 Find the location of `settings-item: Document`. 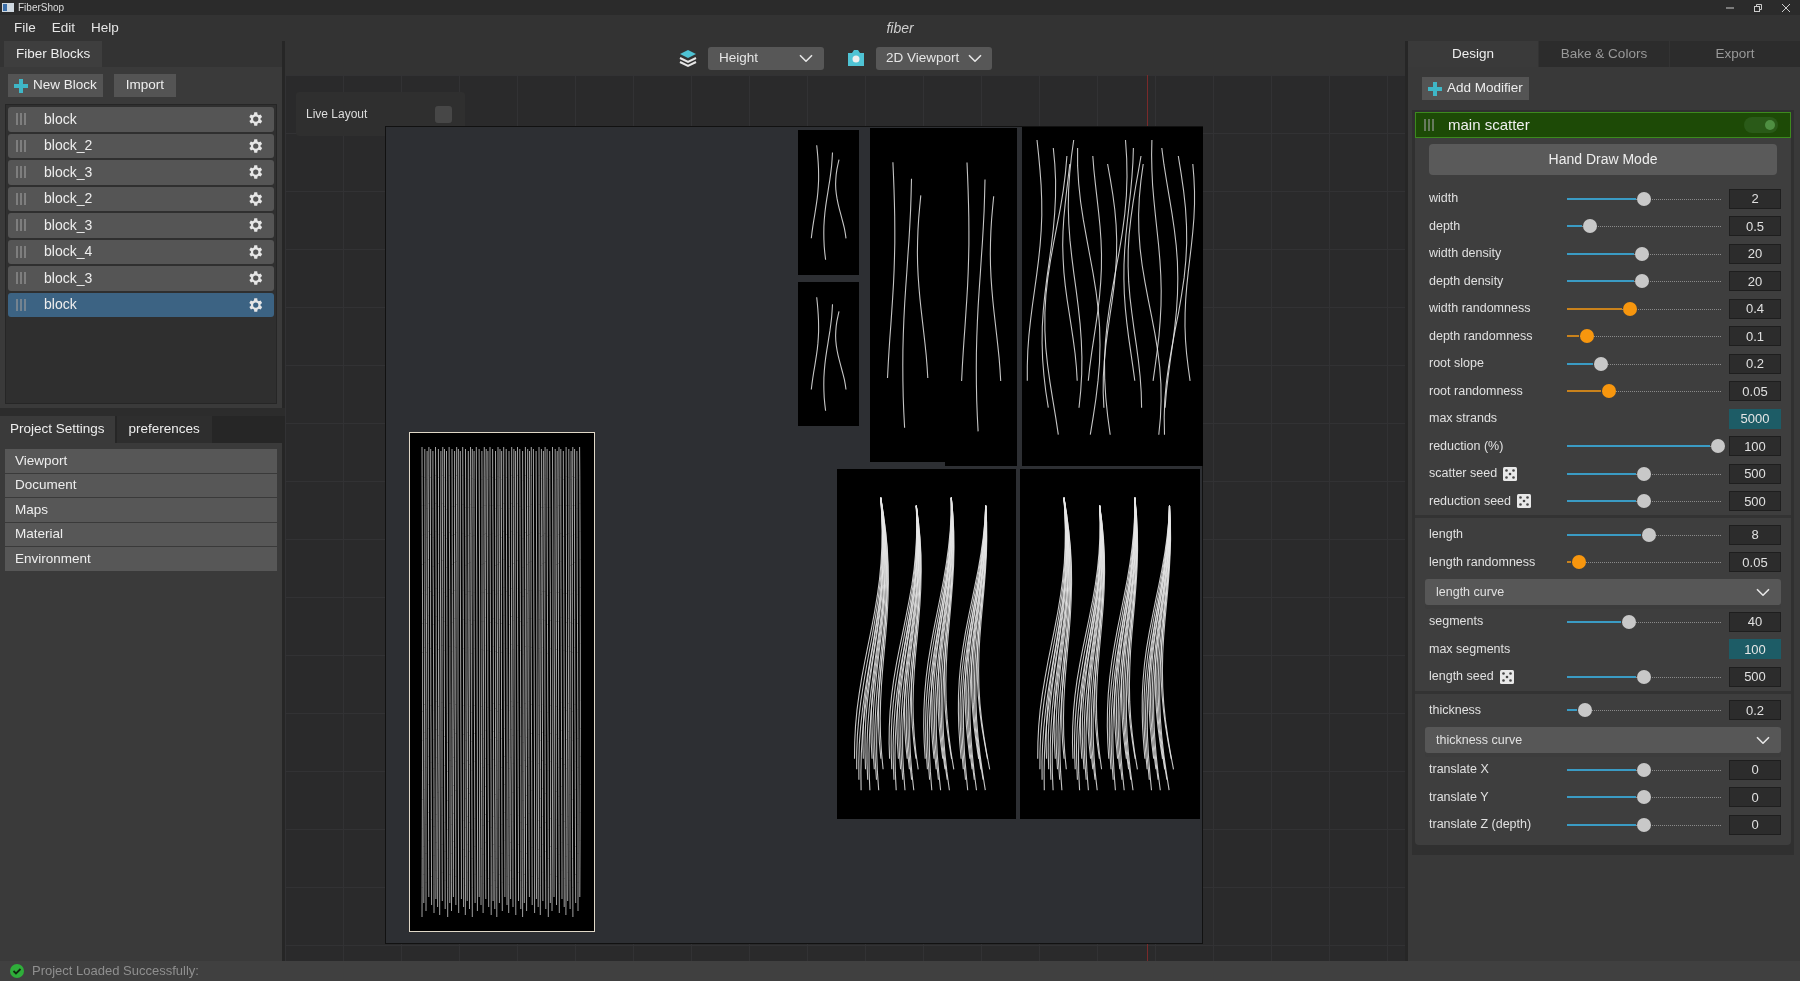

settings-item: Document is located at coordinates (141, 485).